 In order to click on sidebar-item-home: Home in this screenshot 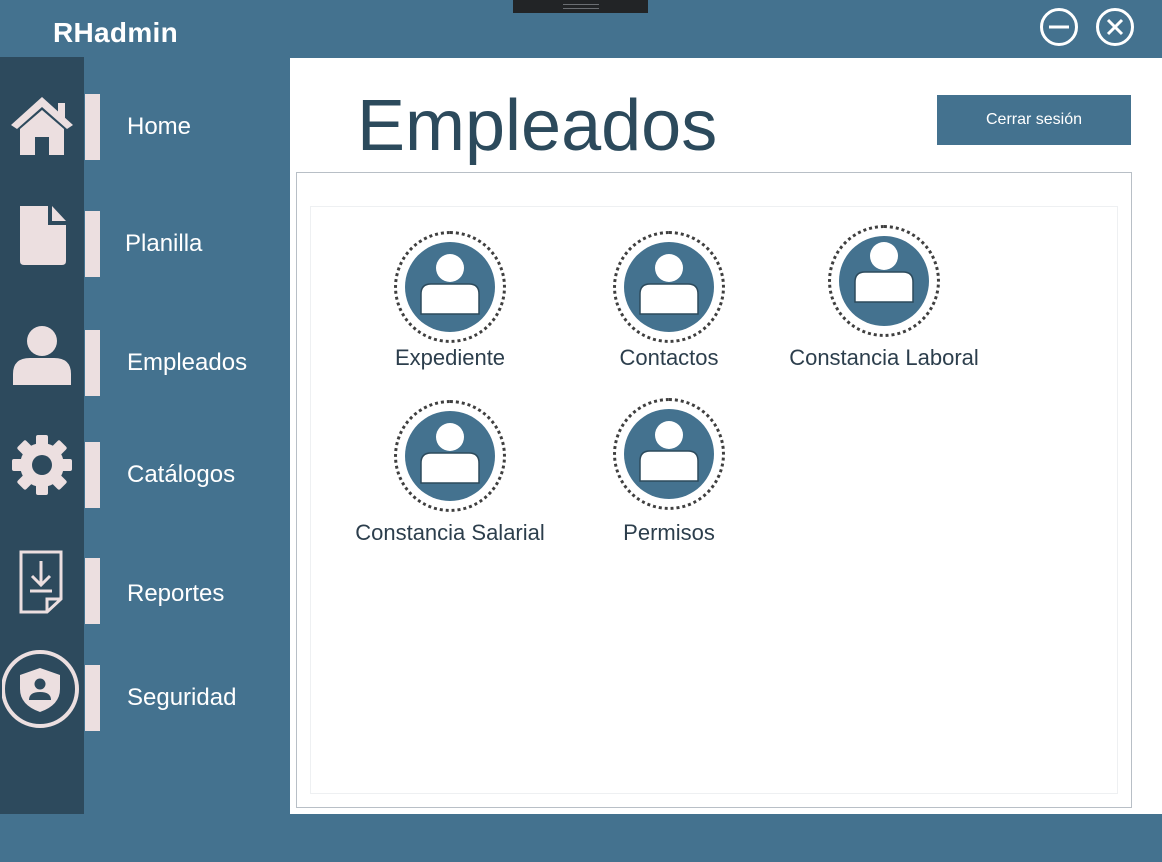, I will do `click(187, 127)`.